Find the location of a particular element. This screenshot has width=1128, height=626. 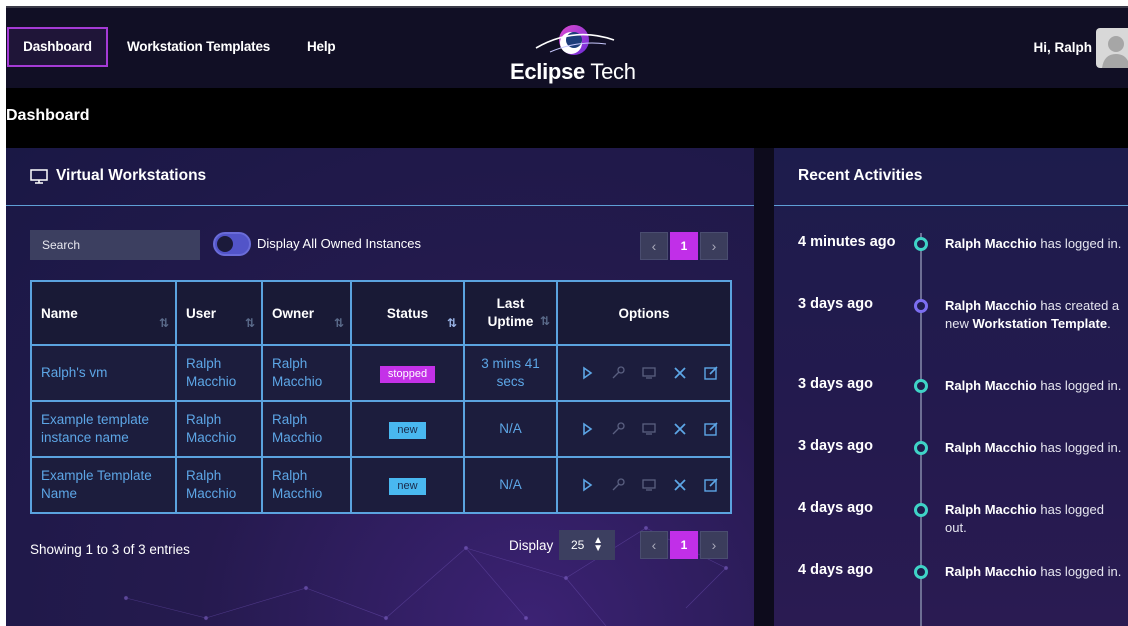

row-uptime: 3 mins 41 secs is located at coordinates (510, 373).